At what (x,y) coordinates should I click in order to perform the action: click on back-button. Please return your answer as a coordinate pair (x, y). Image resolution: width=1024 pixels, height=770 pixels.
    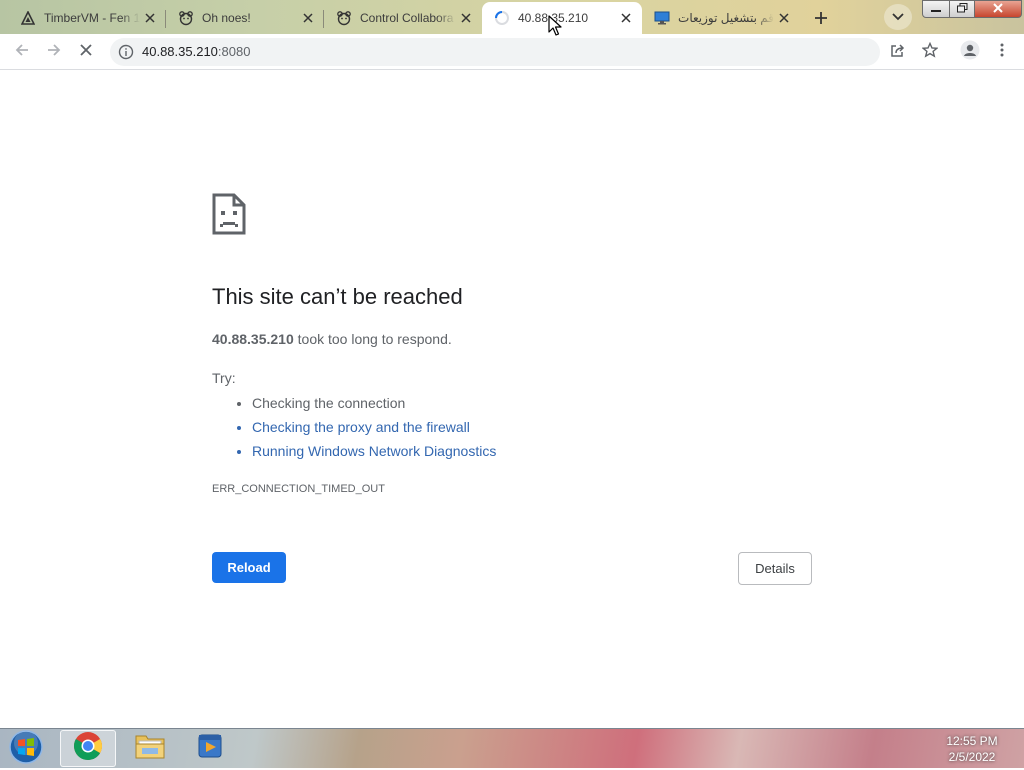
    Looking at the image, I should click on (22, 52).